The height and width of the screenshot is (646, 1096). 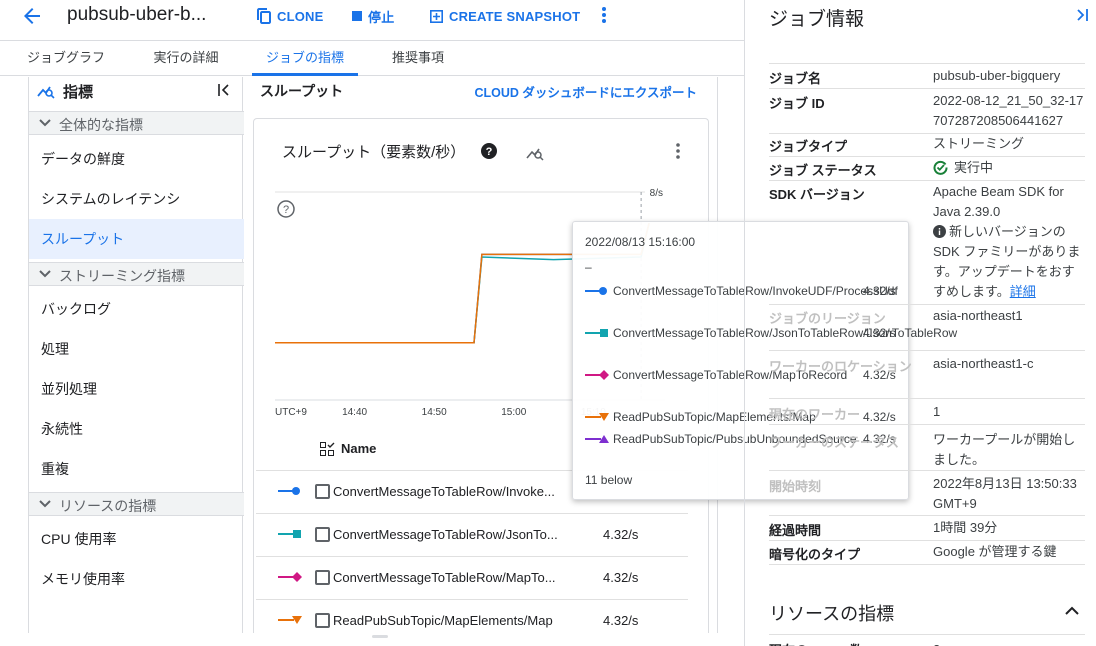 What do you see at coordinates (327, 449) in the screenshot?
I see `column-select-icon` at bounding box center [327, 449].